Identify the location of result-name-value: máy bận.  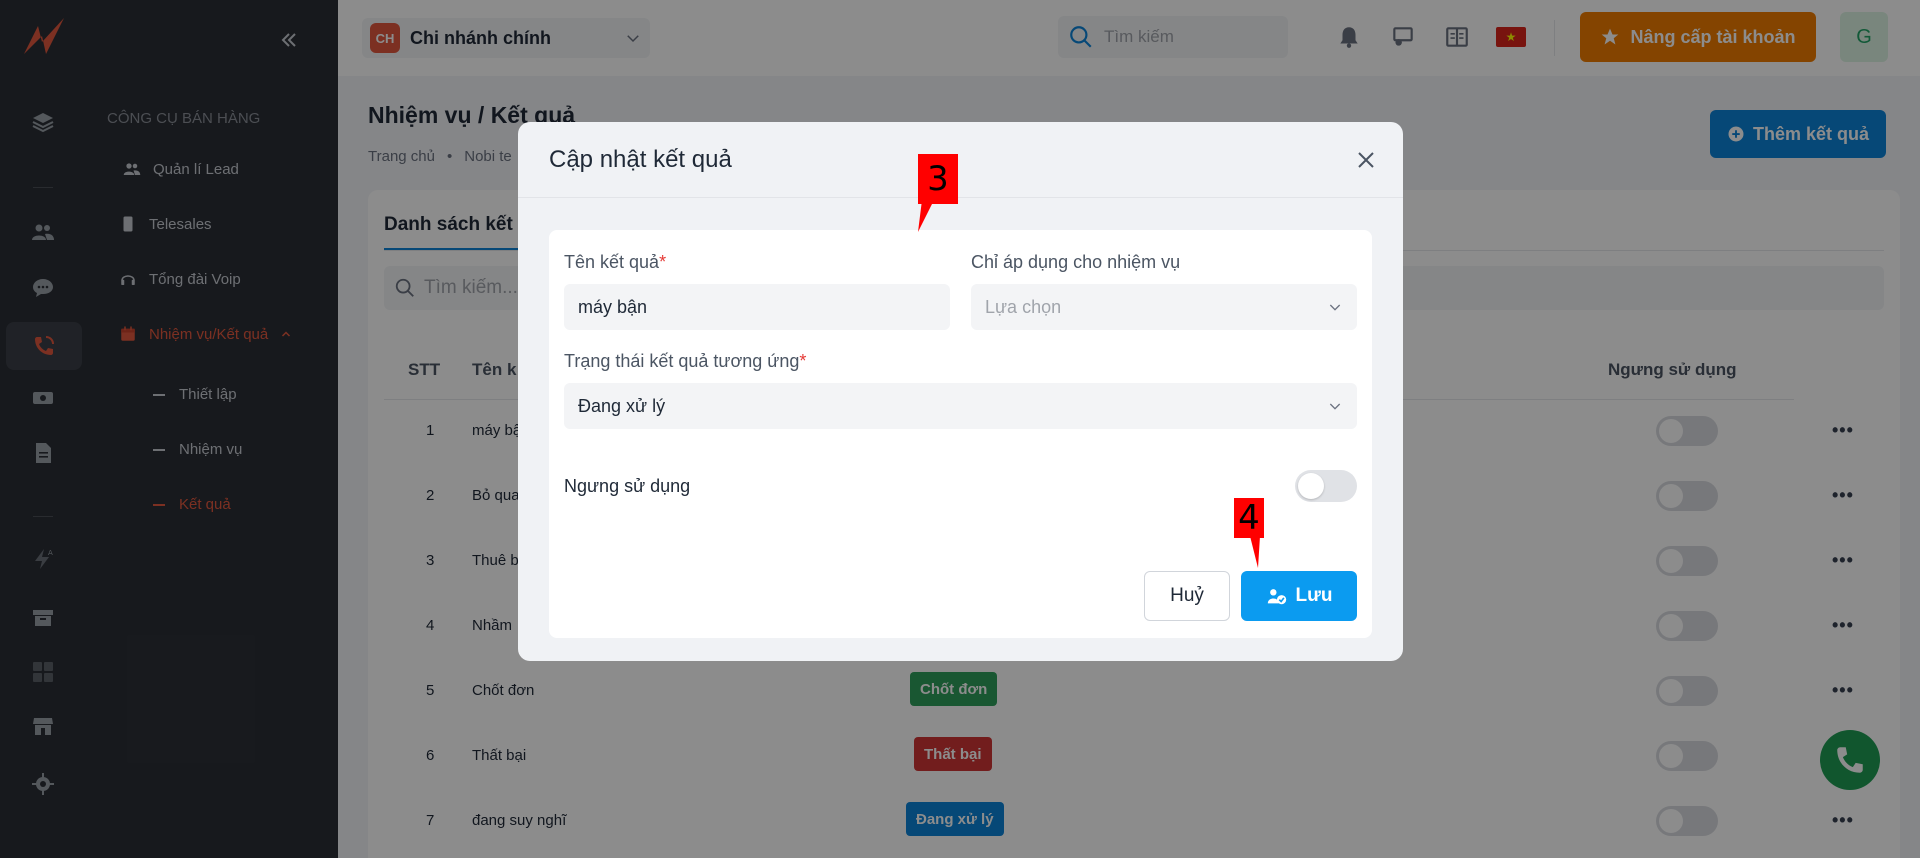
(613, 306).